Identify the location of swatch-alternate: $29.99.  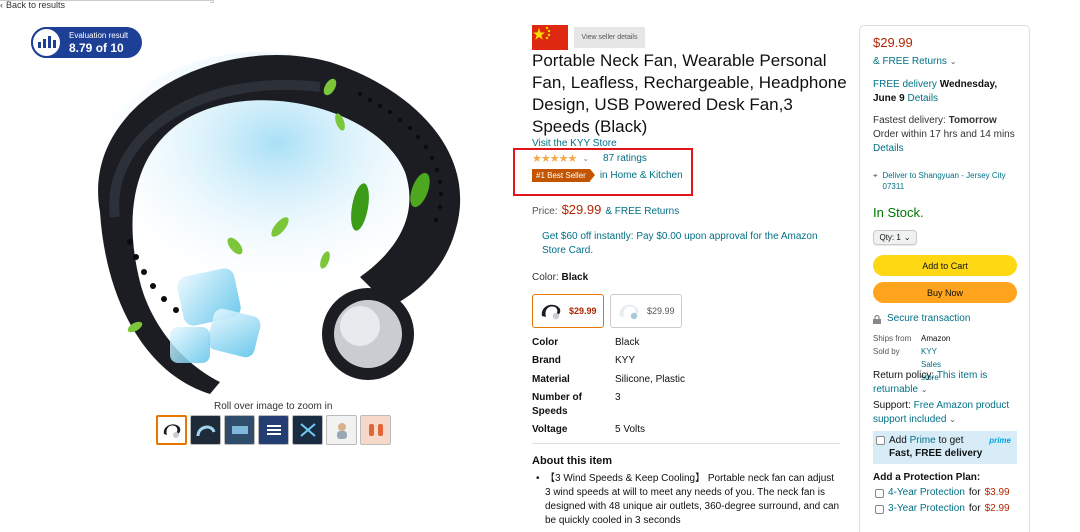
(646, 311).